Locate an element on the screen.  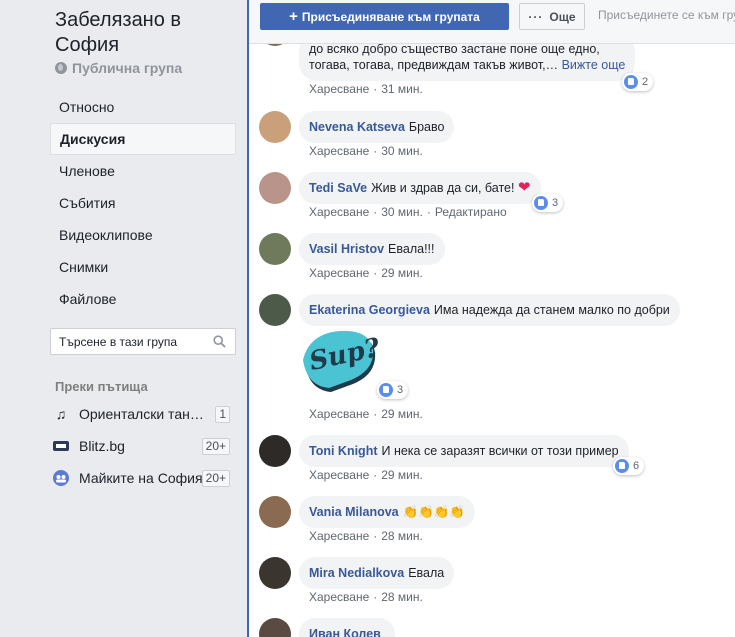
edited-label: Редактирано is located at coordinates (471, 212).